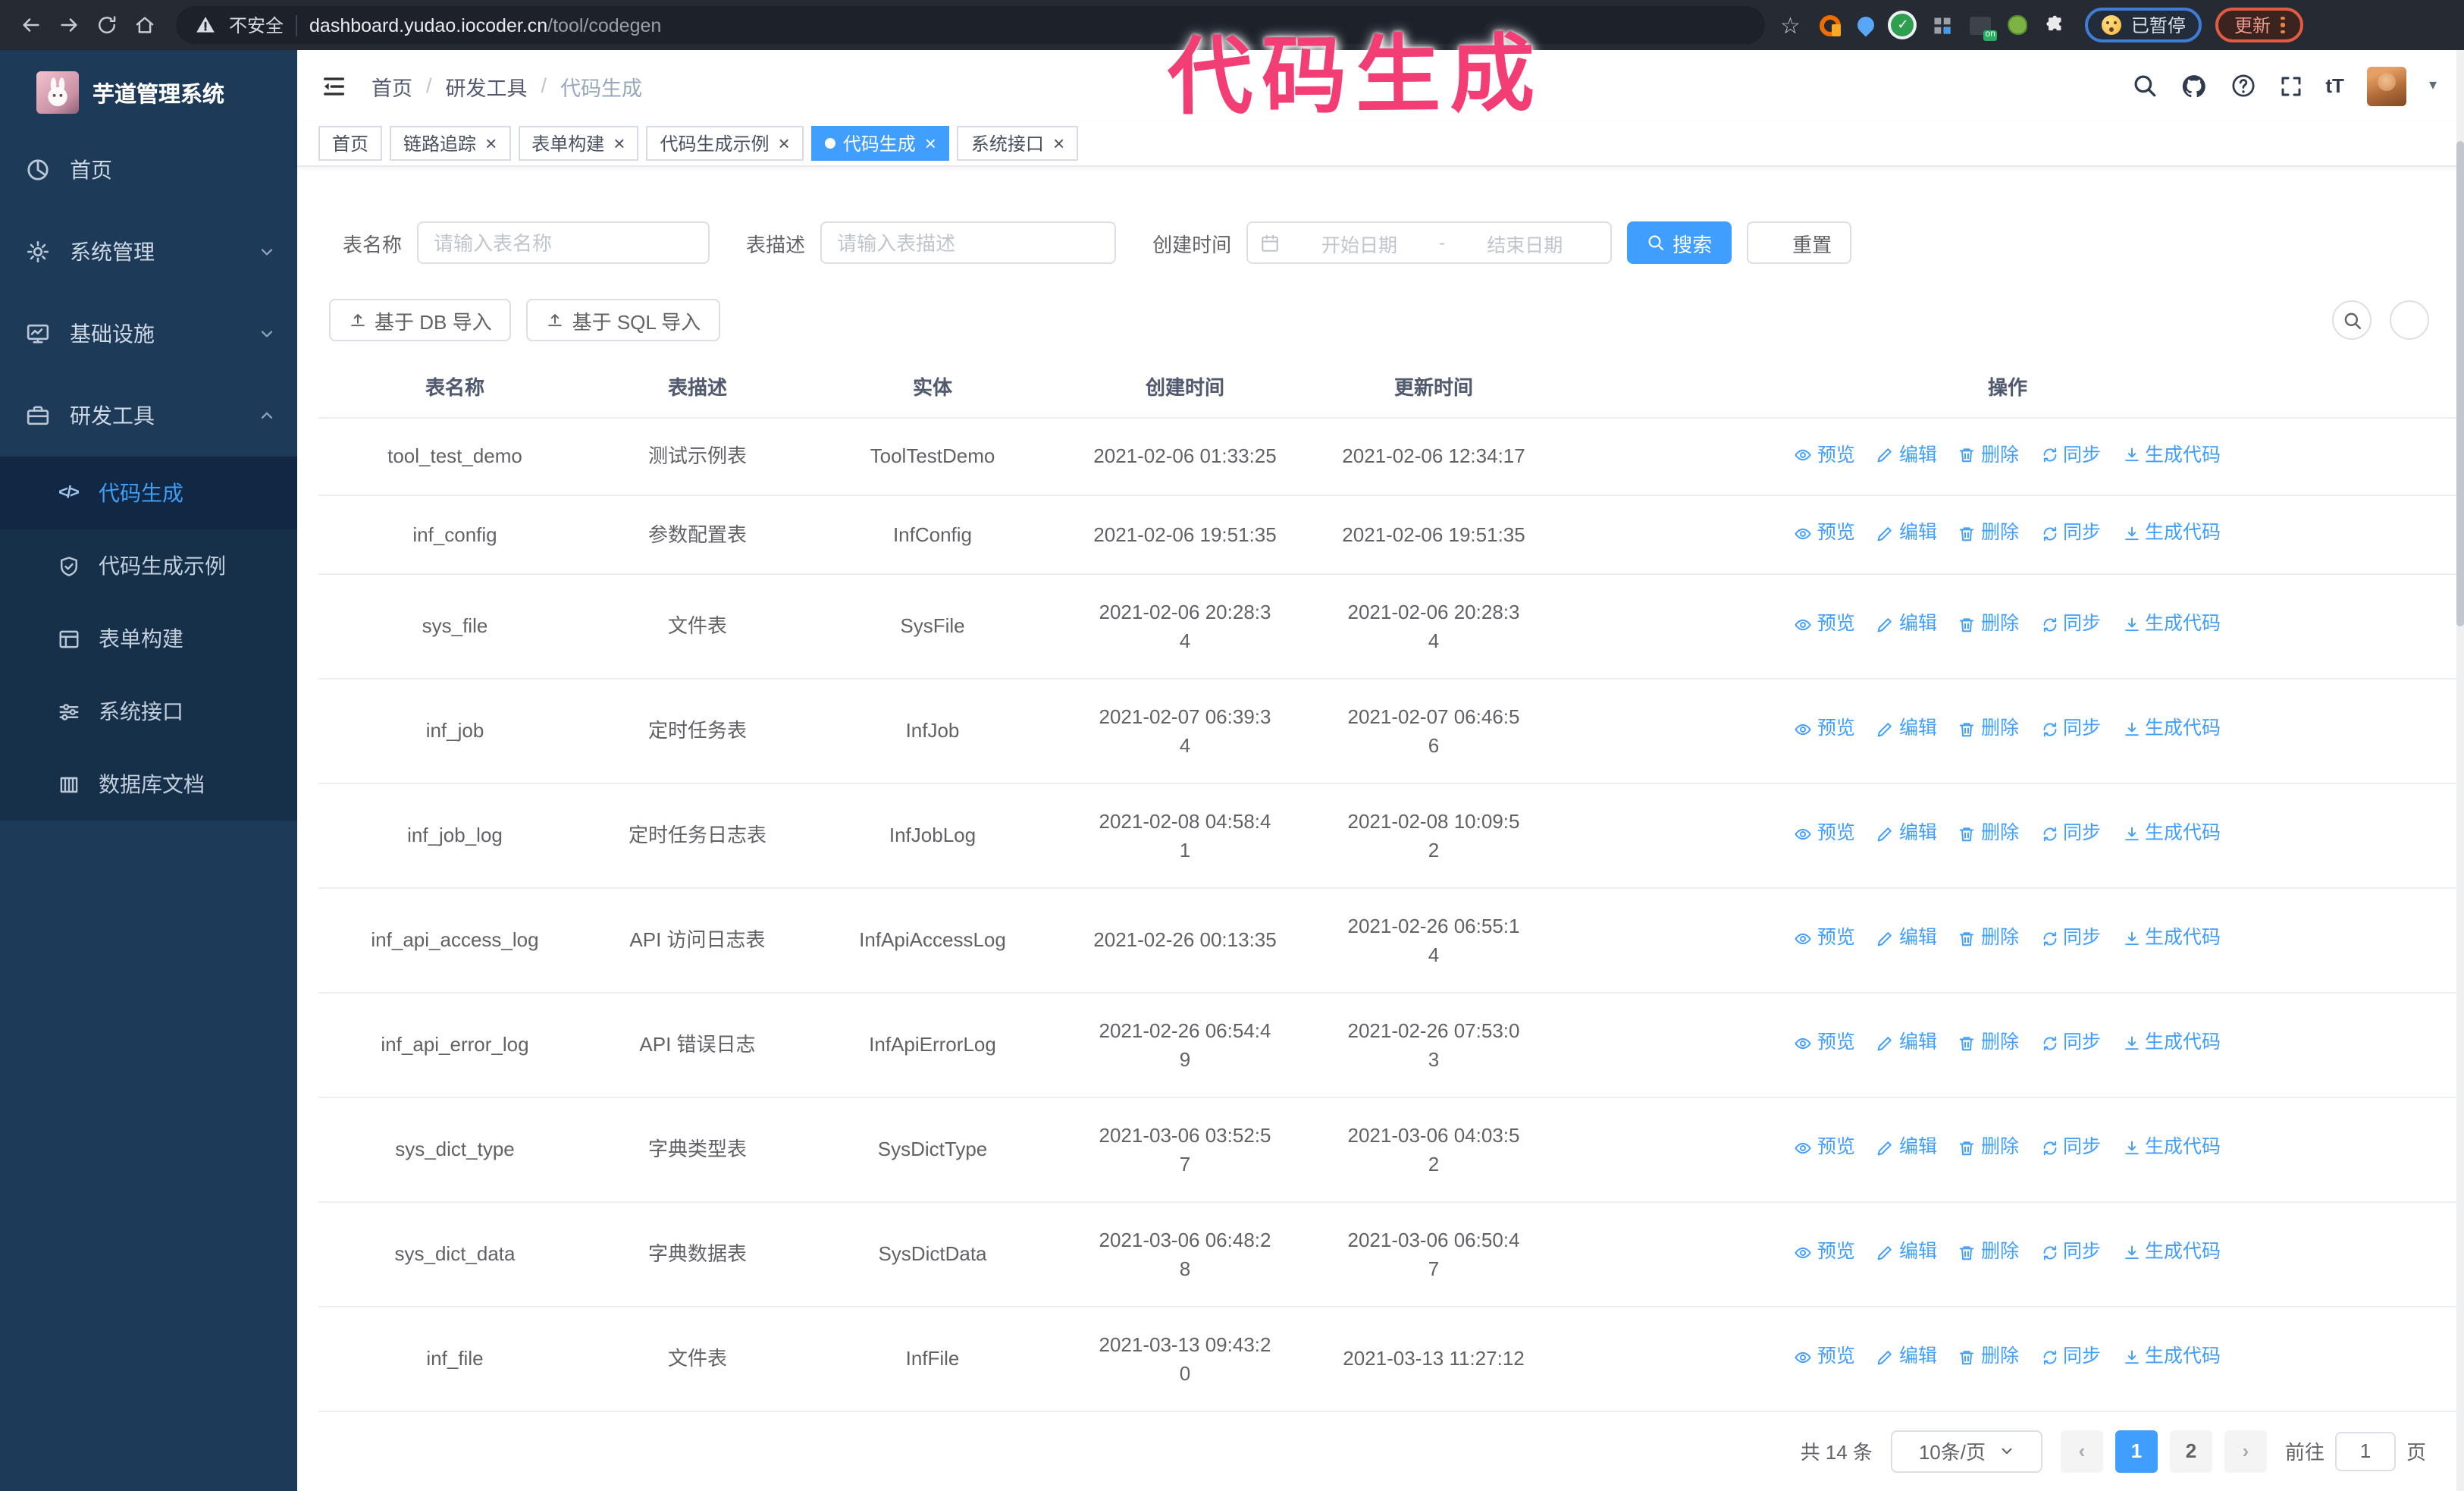 This screenshot has height=1491, width=2464. What do you see at coordinates (2190, 1451) in the screenshot?
I see `page-button-2: 2` at bounding box center [2190, 1451].